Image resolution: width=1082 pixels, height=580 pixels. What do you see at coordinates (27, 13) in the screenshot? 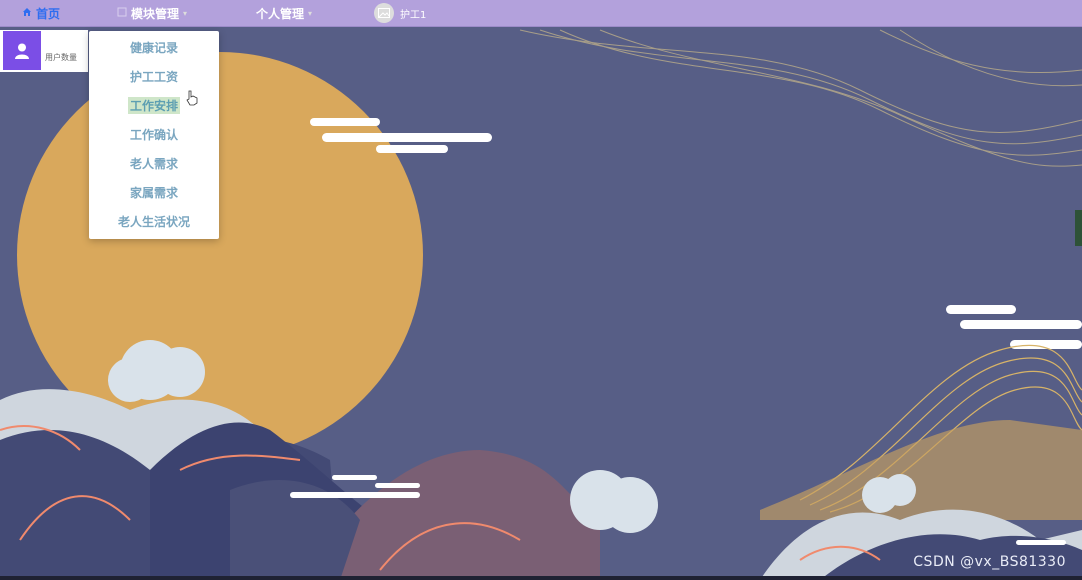
I see `home-icon` at bounding box center [27, 13].